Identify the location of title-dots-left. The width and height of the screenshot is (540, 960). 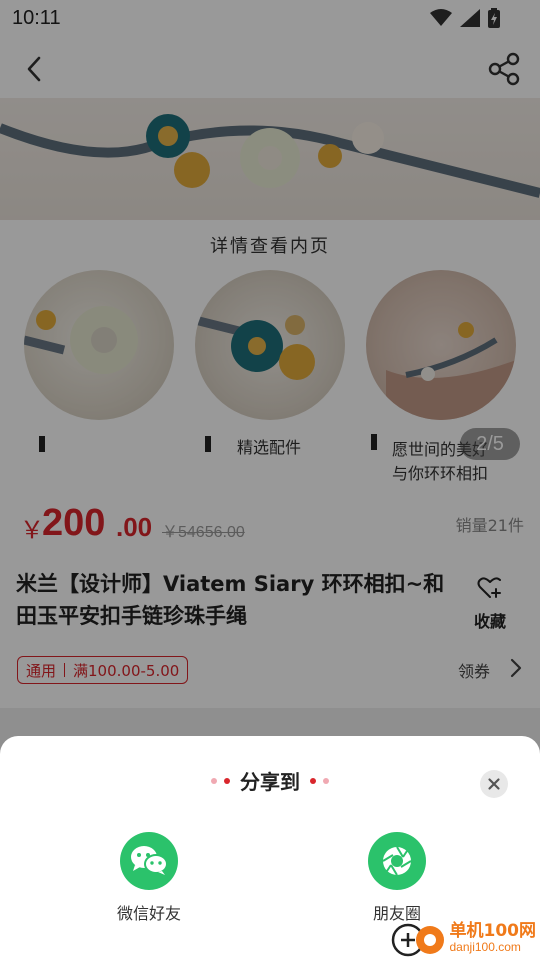
(220, 780).